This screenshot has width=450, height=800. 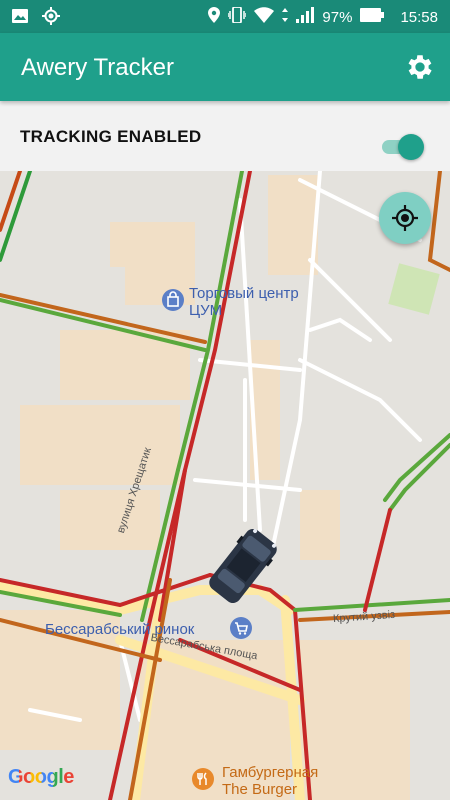 I want to click on tracking-toggle, so click(x=401, y=147).